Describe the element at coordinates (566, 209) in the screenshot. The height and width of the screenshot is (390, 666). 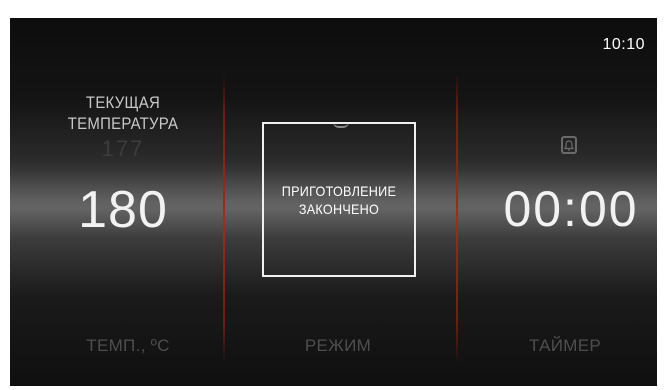
I see `timer-value: 00:00` at that location.